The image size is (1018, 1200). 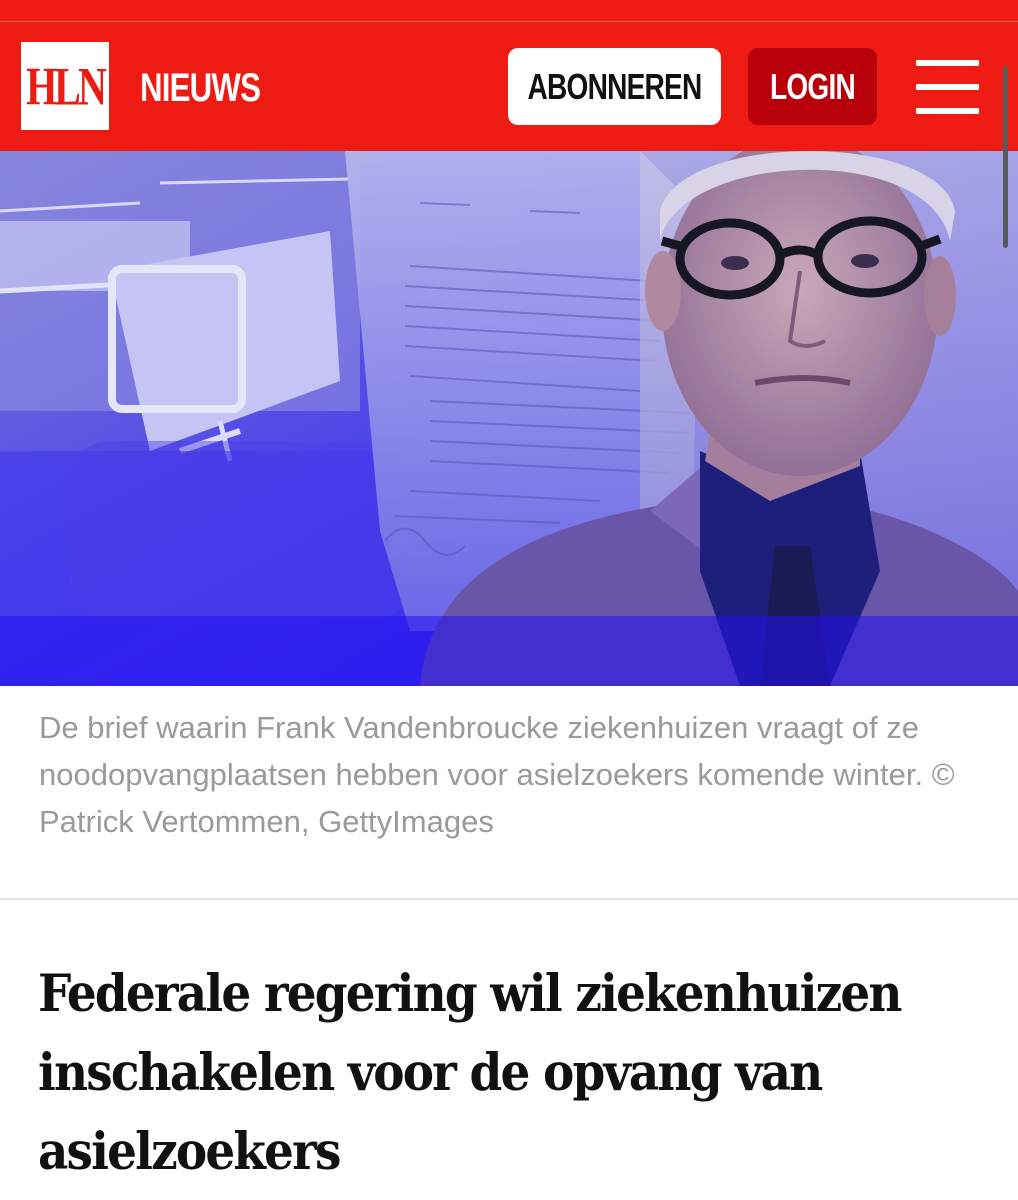 I want to click on hln-logo: HLN, so click(x=65, y=86).